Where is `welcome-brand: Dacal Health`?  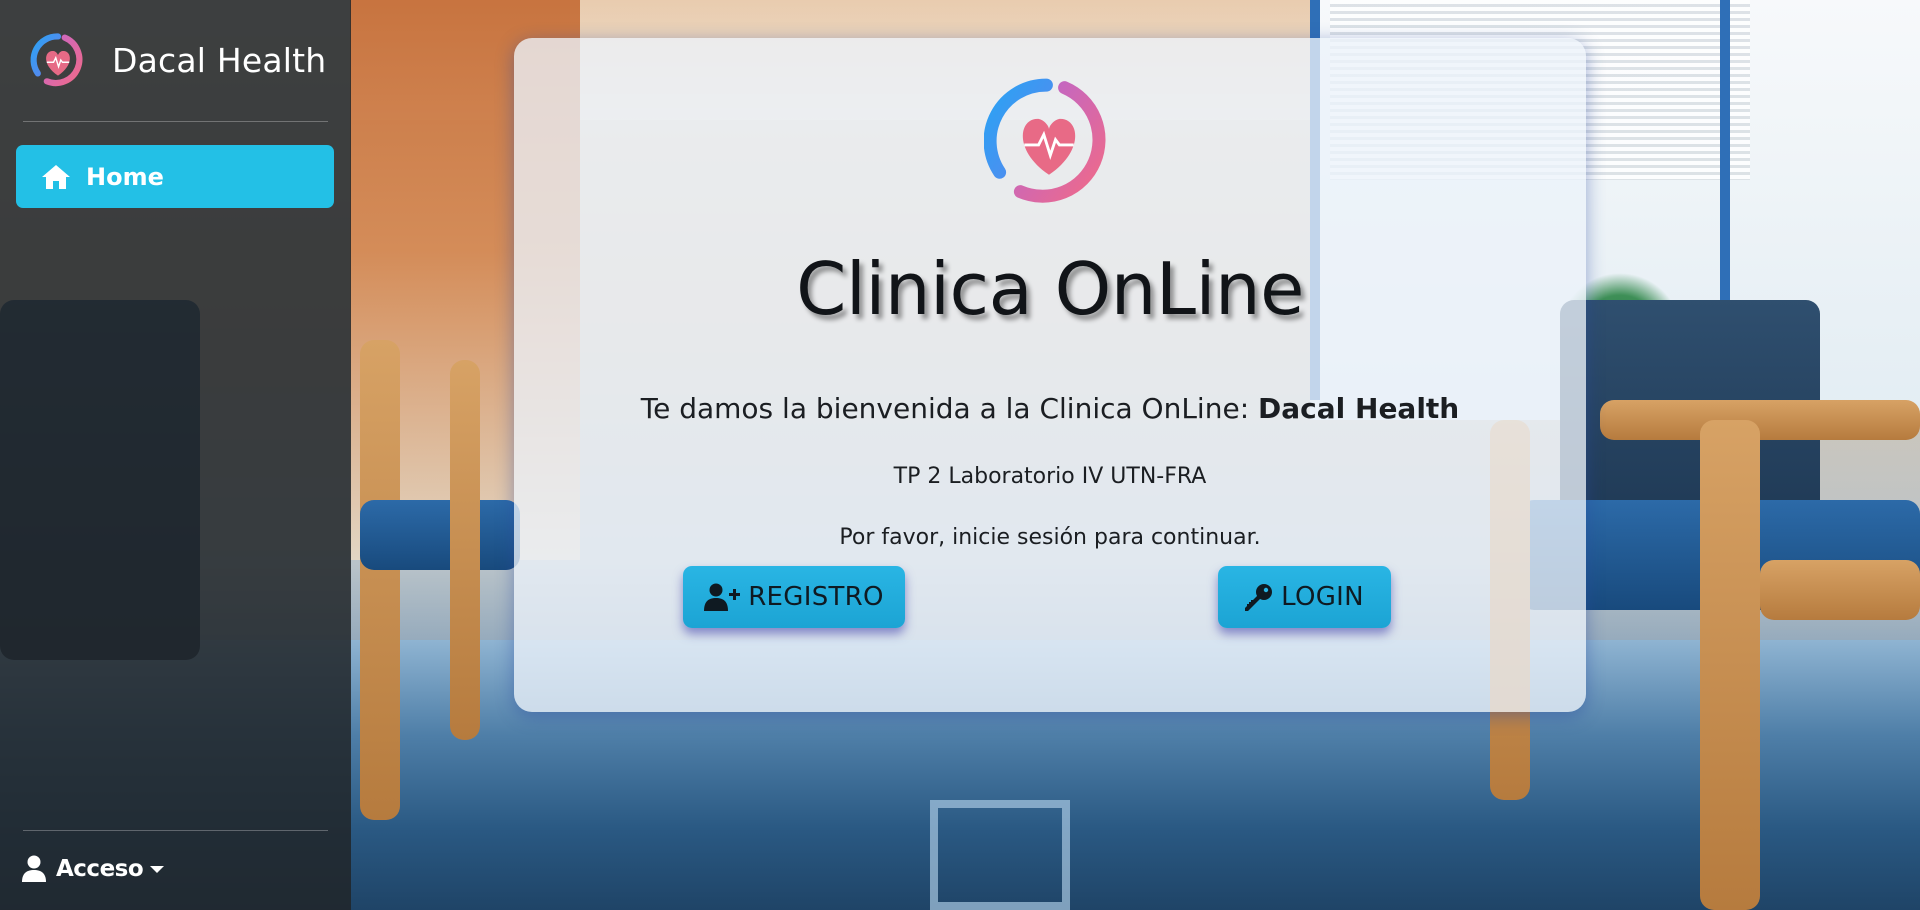
welcome-brand: Dacal Health is located at coordinates (1359, 408).